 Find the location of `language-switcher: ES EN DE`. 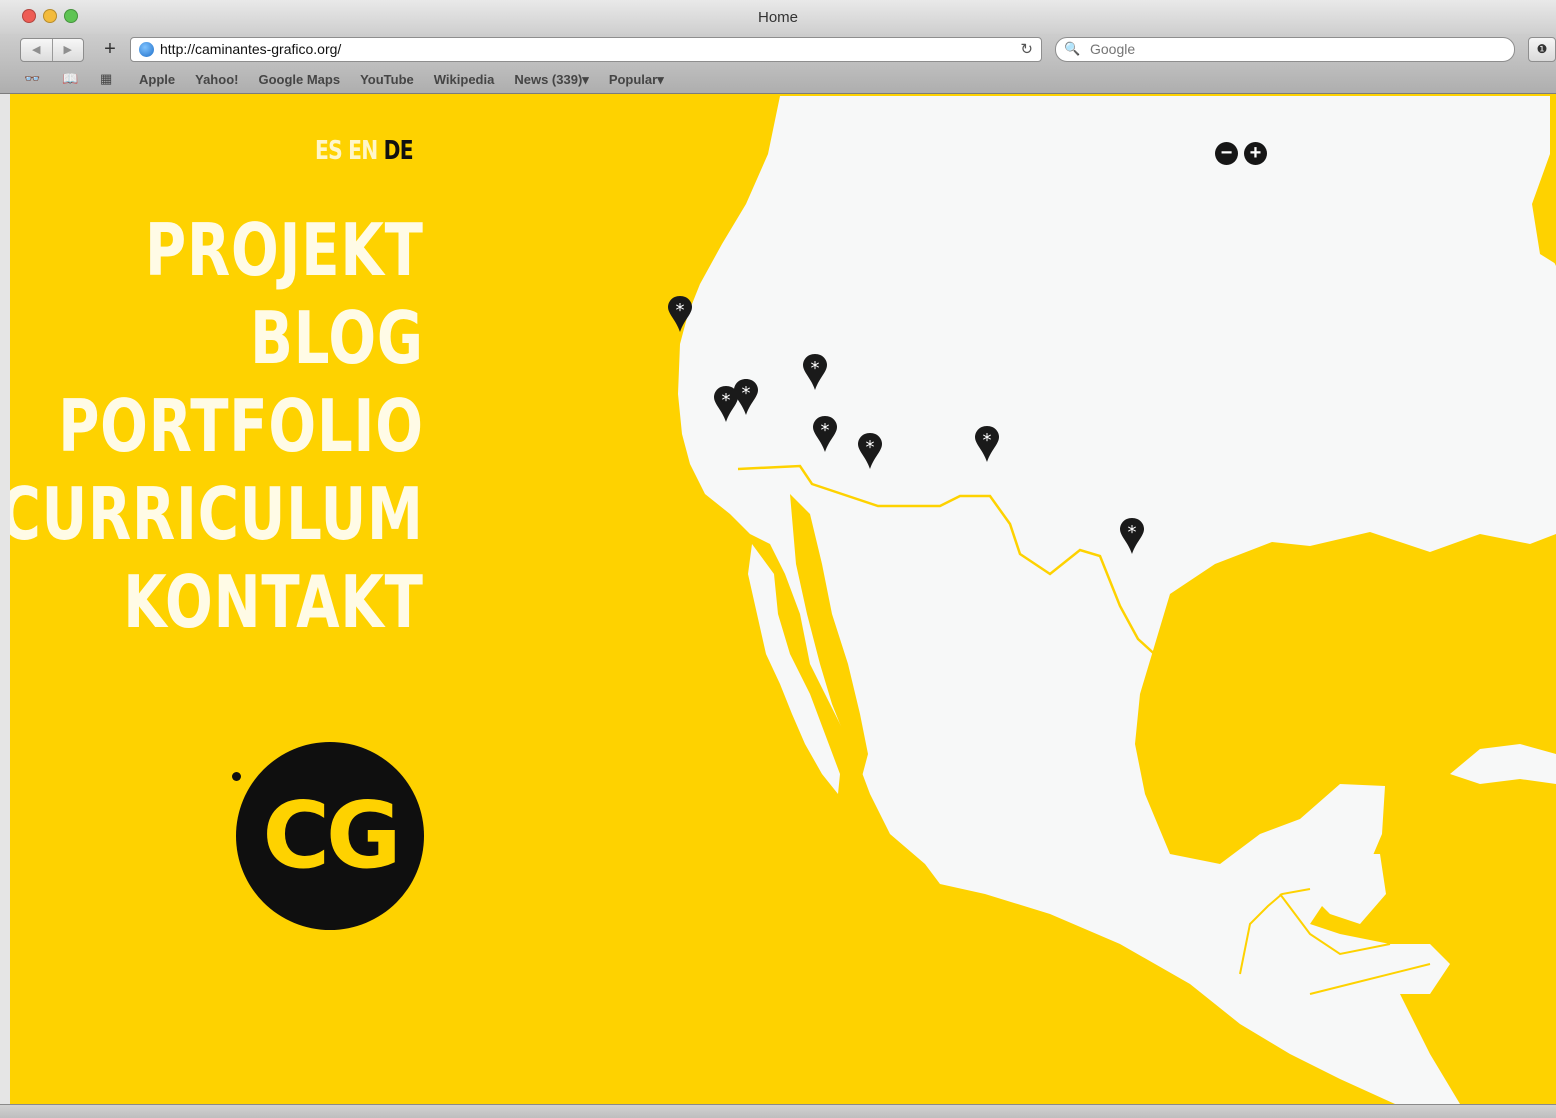

language-switcher: ES EN DE is located at coordinates (364, 151).